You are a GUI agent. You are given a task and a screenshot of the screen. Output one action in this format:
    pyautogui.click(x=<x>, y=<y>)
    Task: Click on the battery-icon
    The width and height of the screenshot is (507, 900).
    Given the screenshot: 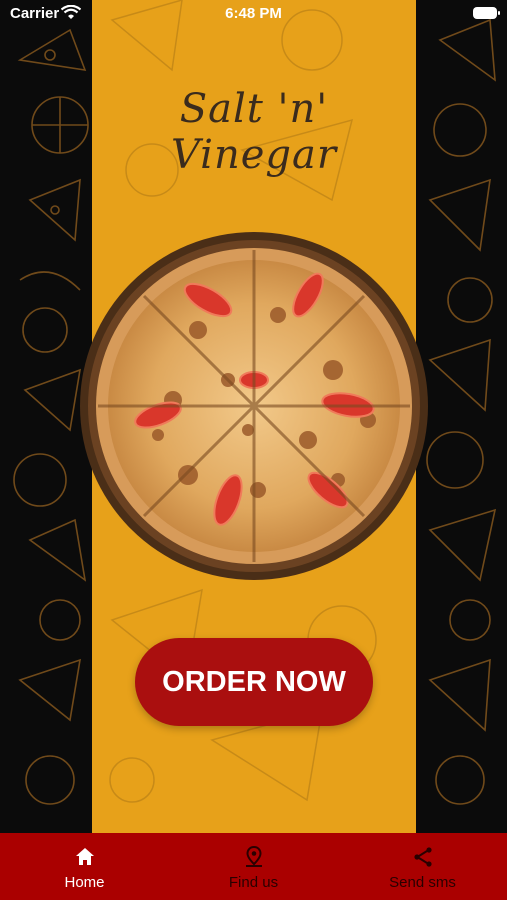 What is the action you would take?
    pyautogui.click(x=486, y=13)
    